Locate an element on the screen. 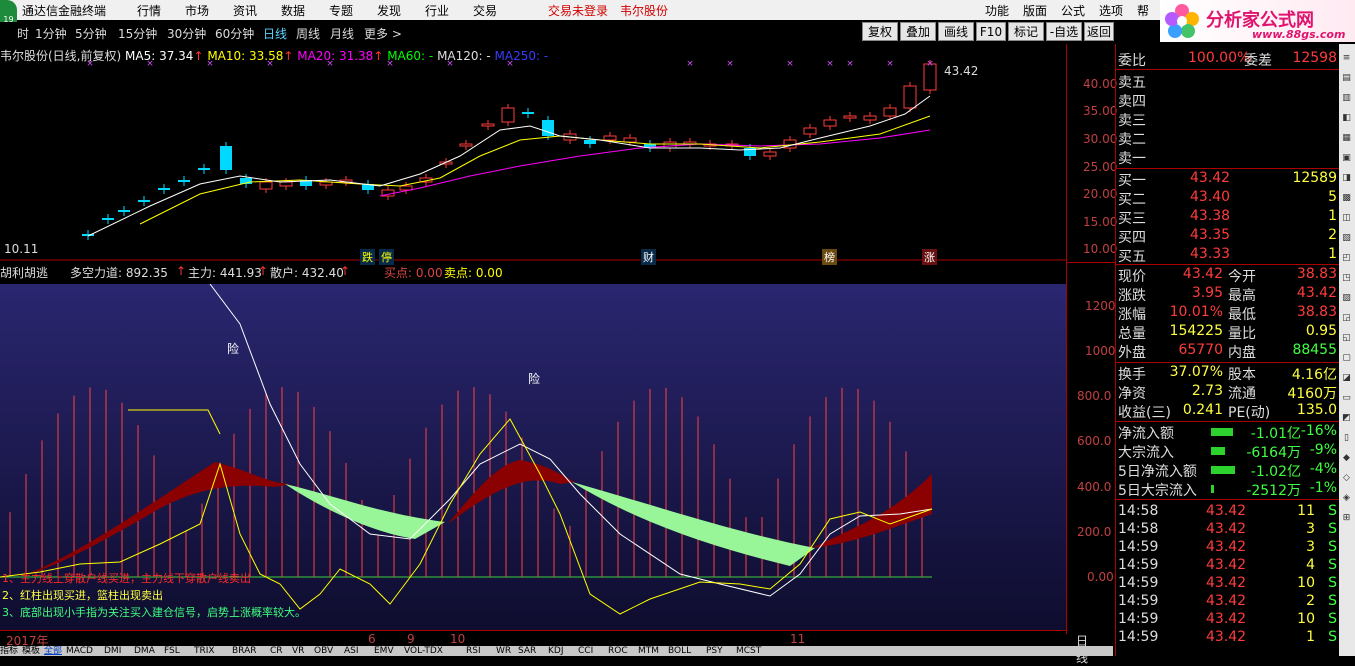 This screenshot has width=1355, height=666. indicator-tab: VR is located at coordinates (298, 651).